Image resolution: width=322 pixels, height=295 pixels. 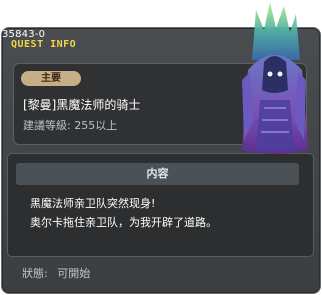 What do you see at coordinates (93, 203) in the screenshot?
I see `content-line: 黑魔法师亲卫队突然现身!` at bounding box center [93, 203].